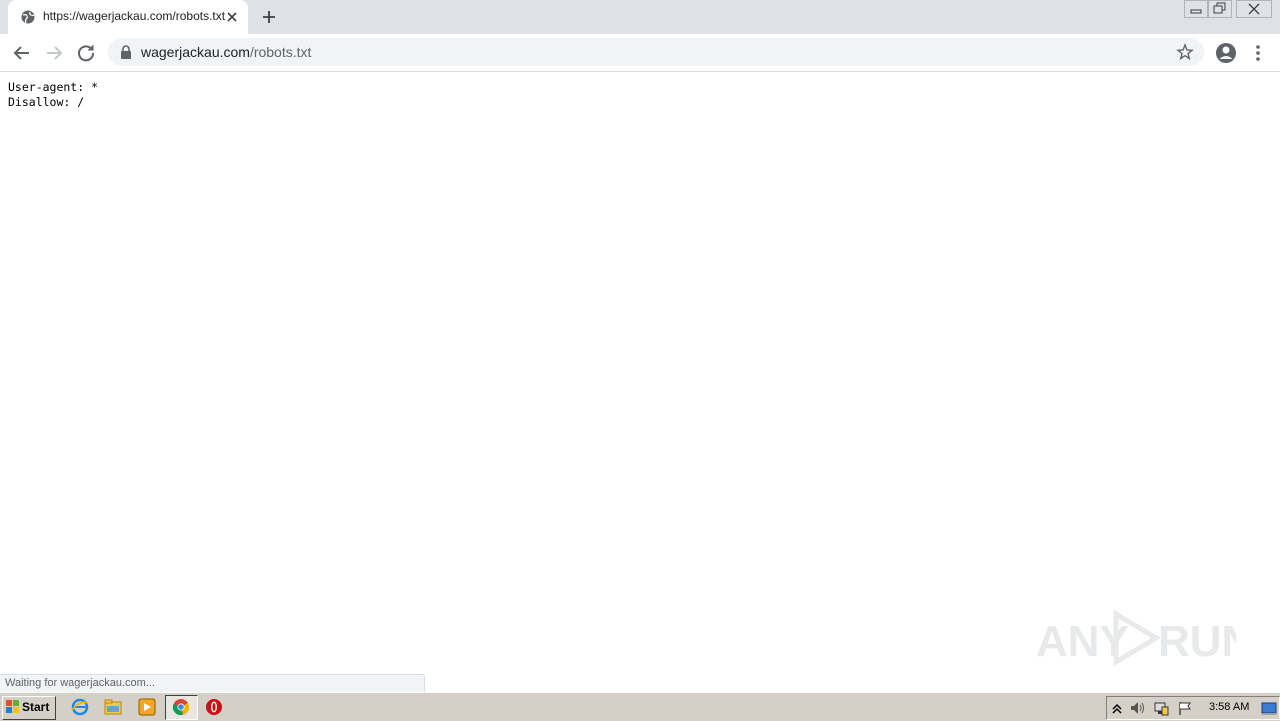  I want to click on url-domain: wagerjackau.com, so click(195, 52).